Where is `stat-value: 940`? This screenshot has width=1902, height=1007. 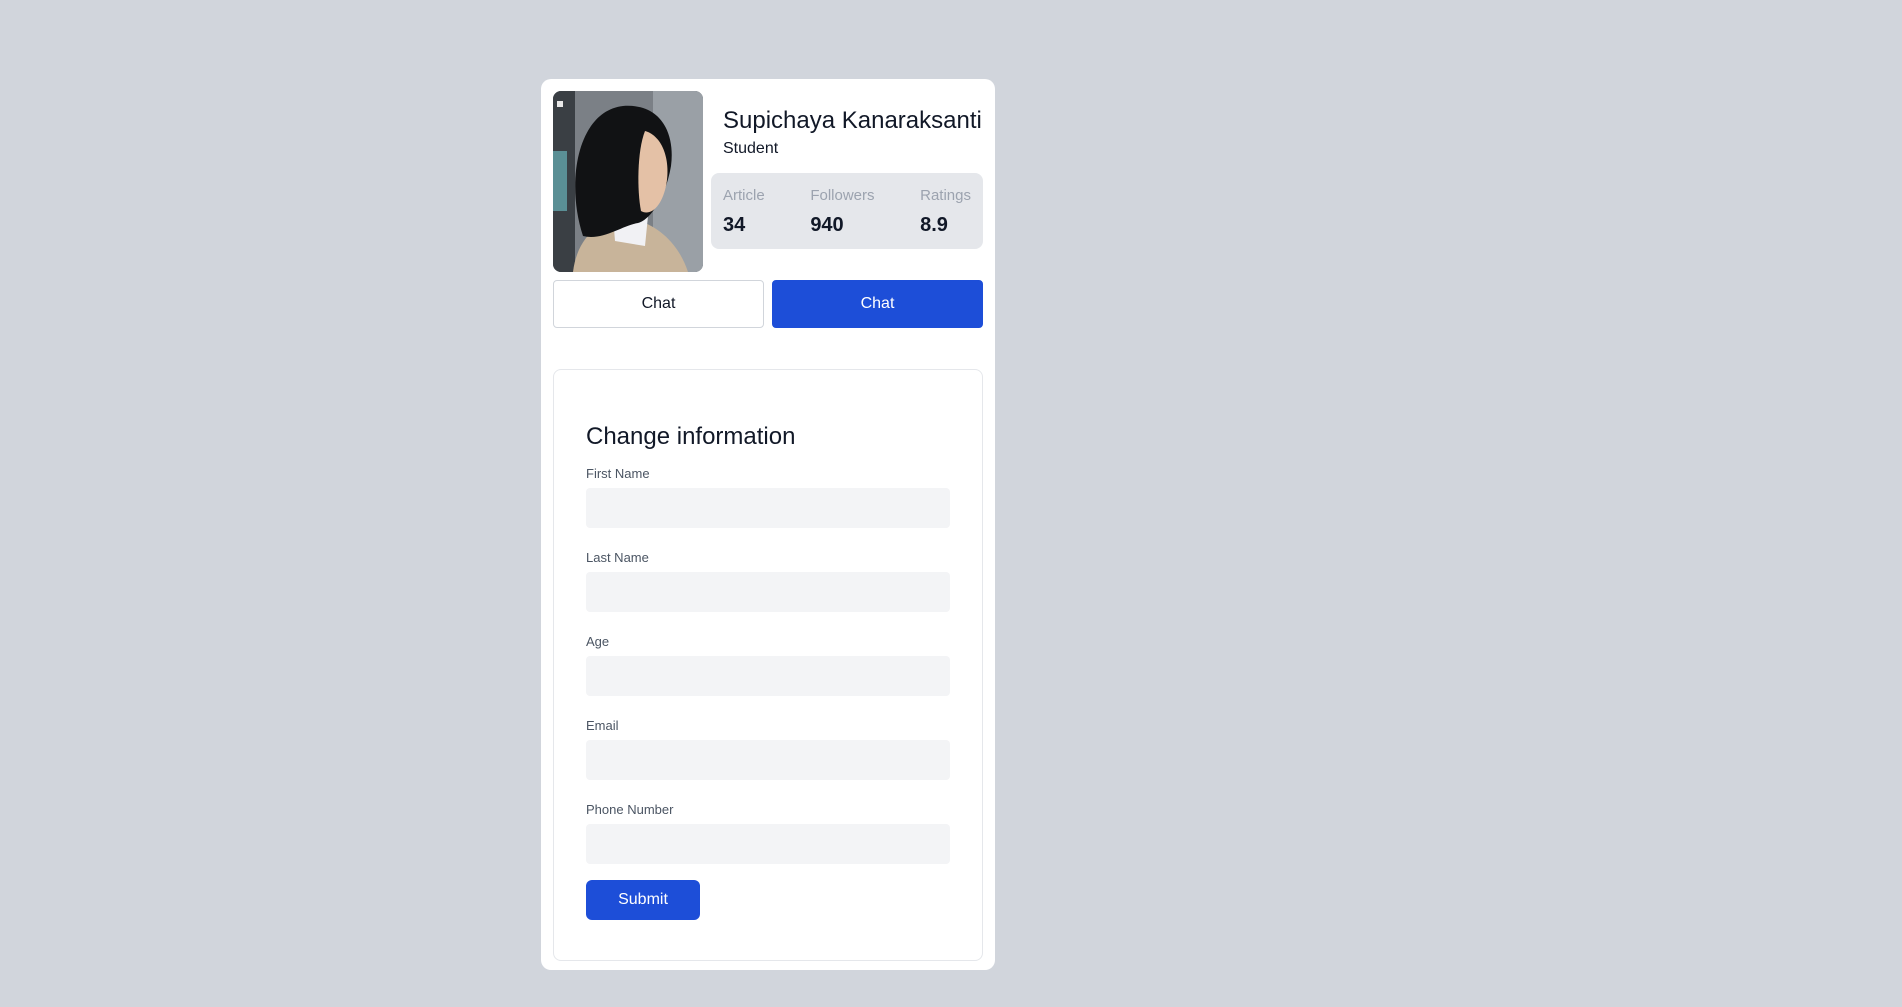 stat-value: 940 is located at coordinates (827, 225).